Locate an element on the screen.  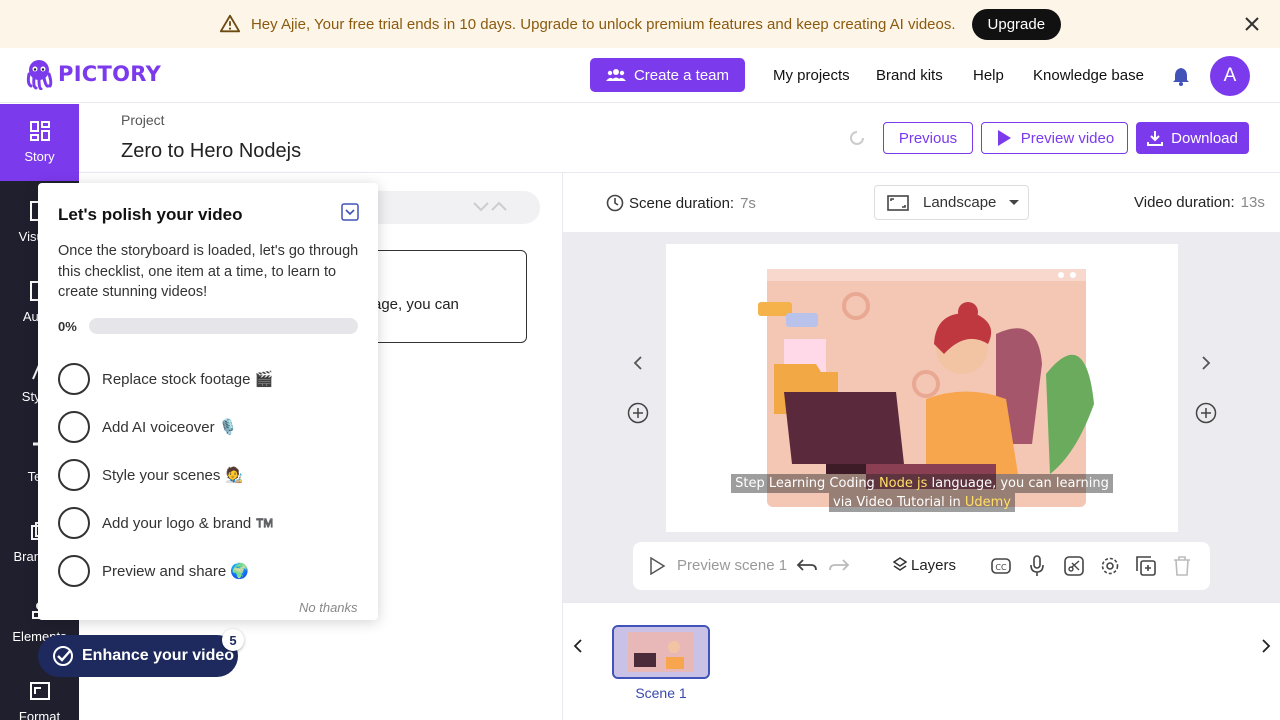
enhance-video-label: Enhance your video is located at coordinates (158, 655).